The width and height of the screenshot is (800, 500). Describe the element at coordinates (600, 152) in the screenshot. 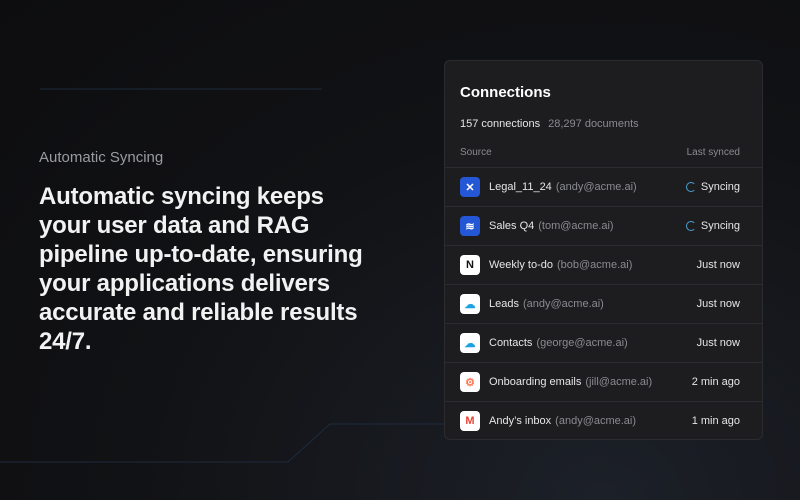

I see `table-header: Source Last synced` at that location.